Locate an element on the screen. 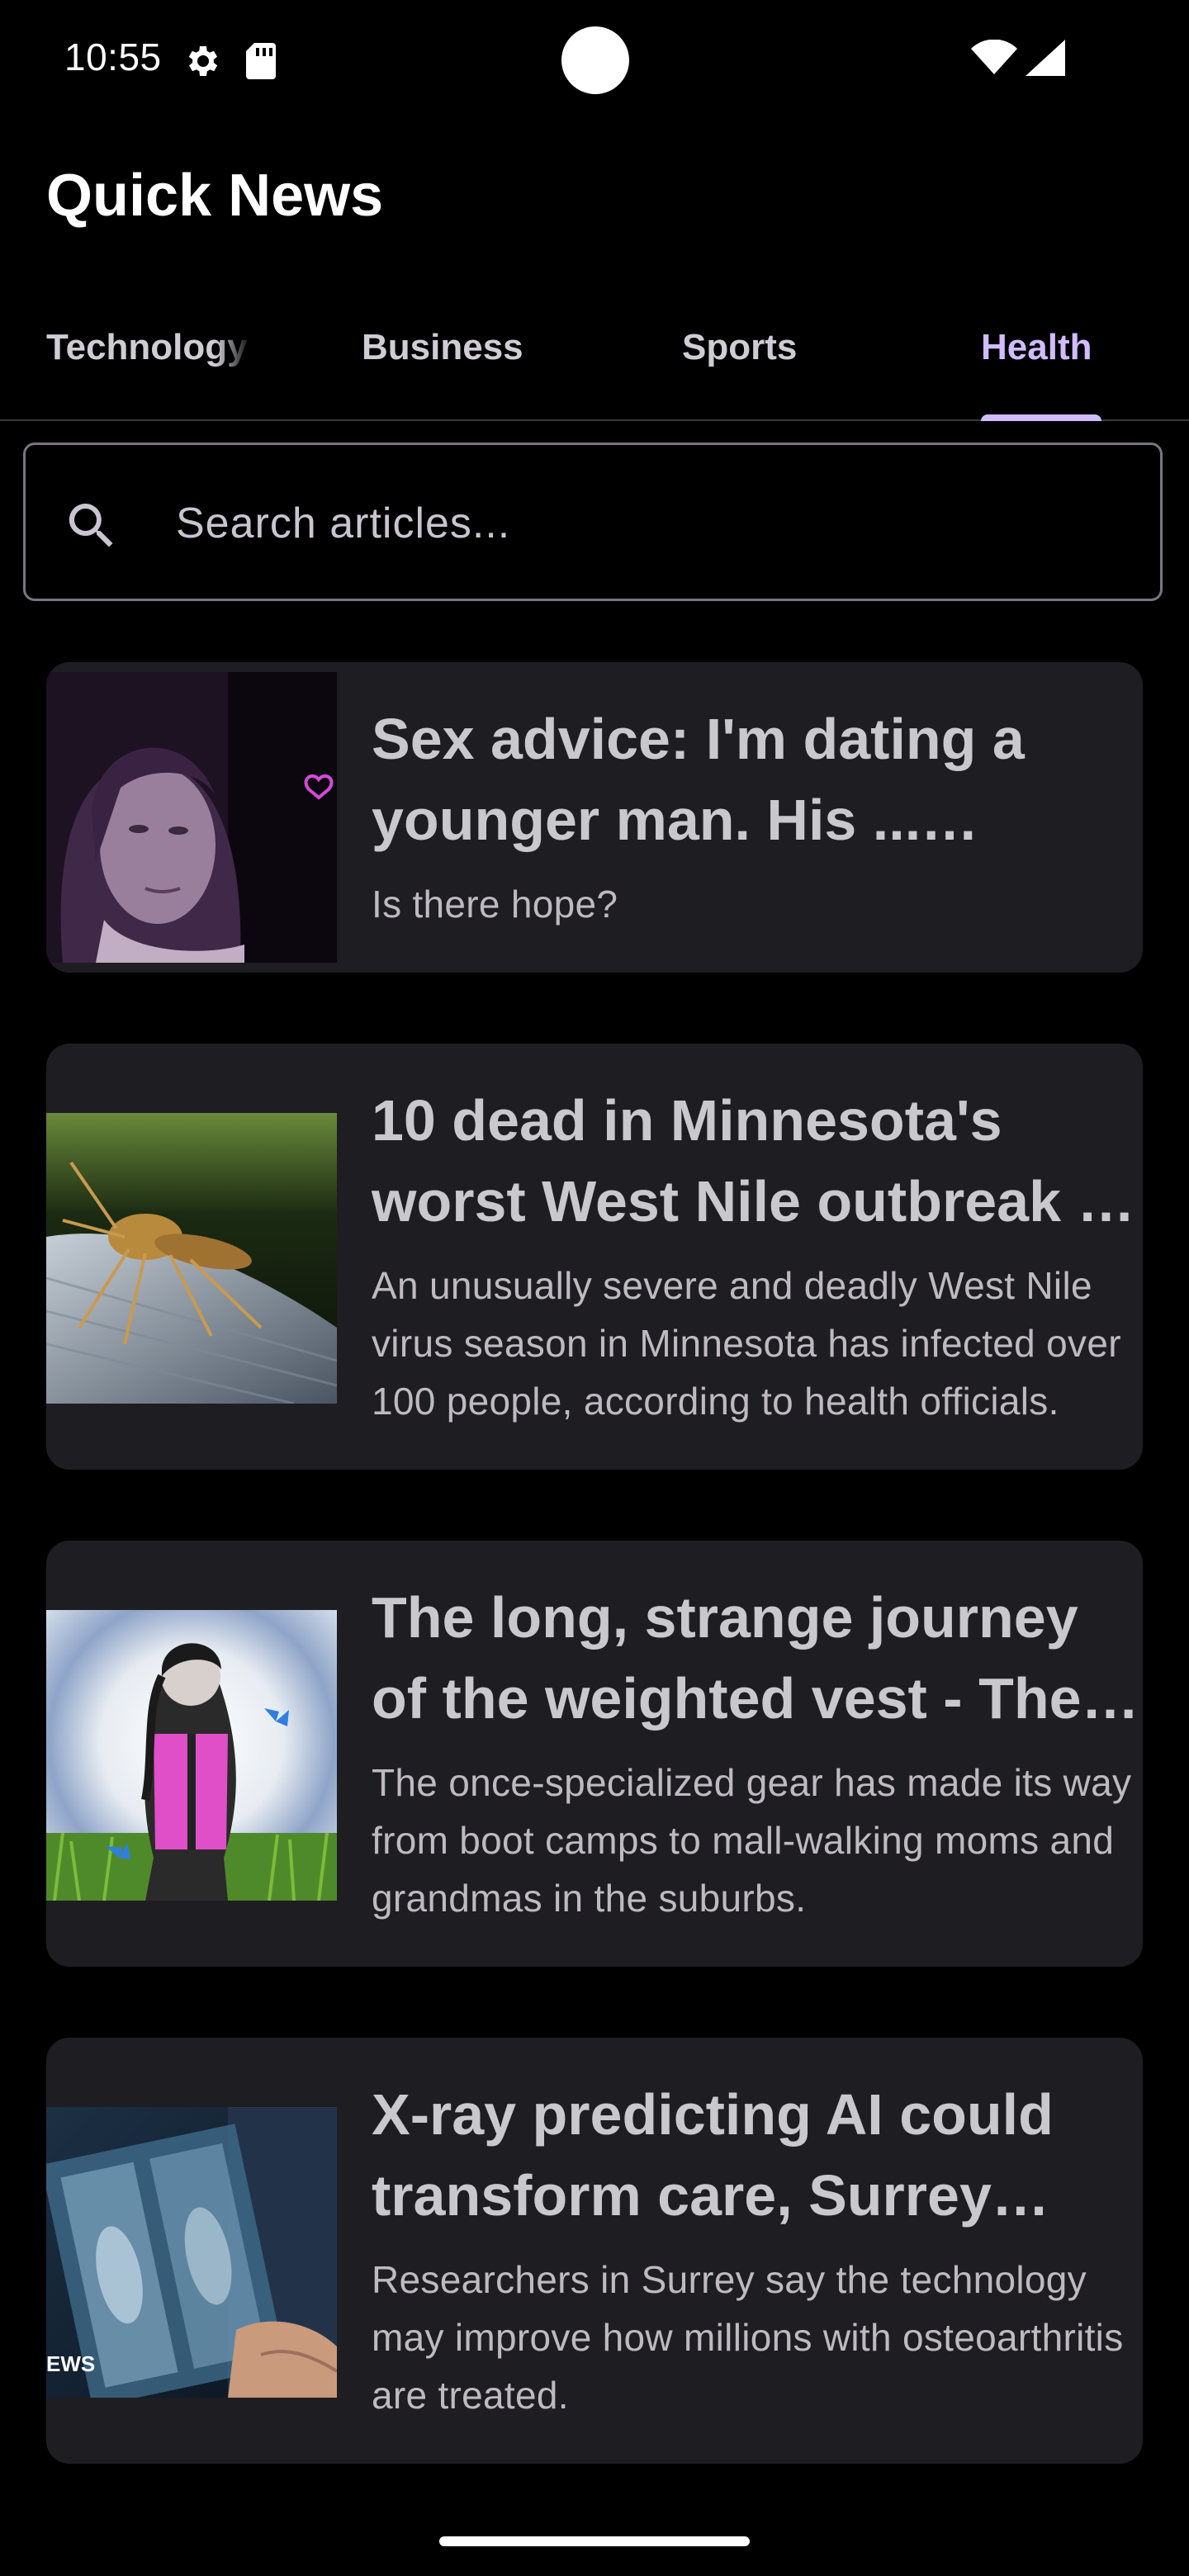 The width and height of the screenshot is (1189, 2576). status-time: 10:55 is located at coordinates (113, 57).